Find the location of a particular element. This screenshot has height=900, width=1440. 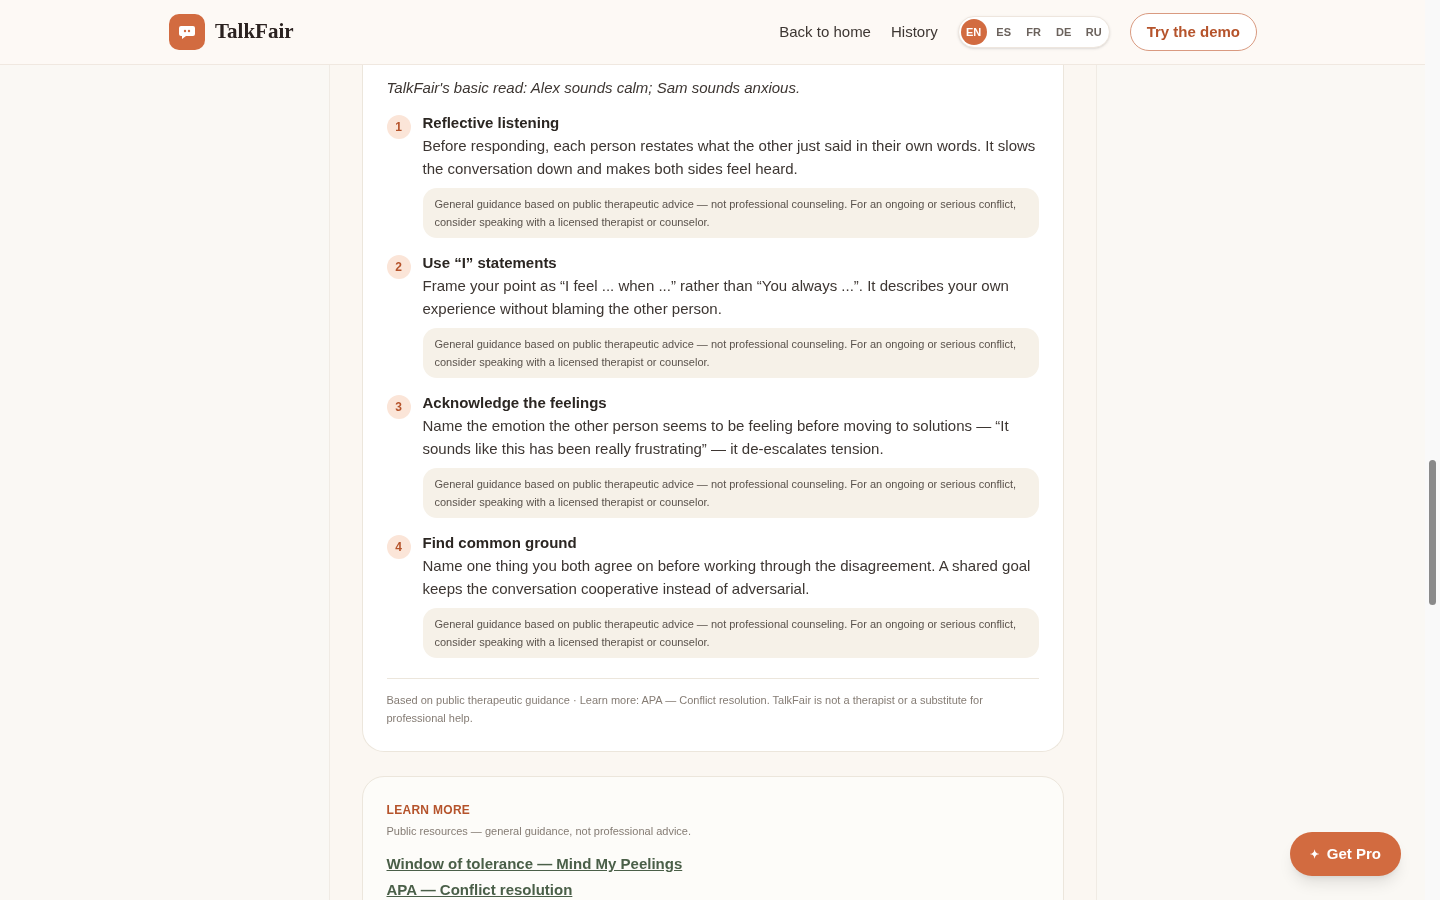

section-subtitle: Public resources — general guidance, not professional advice. is located at coordinates (539, 831).